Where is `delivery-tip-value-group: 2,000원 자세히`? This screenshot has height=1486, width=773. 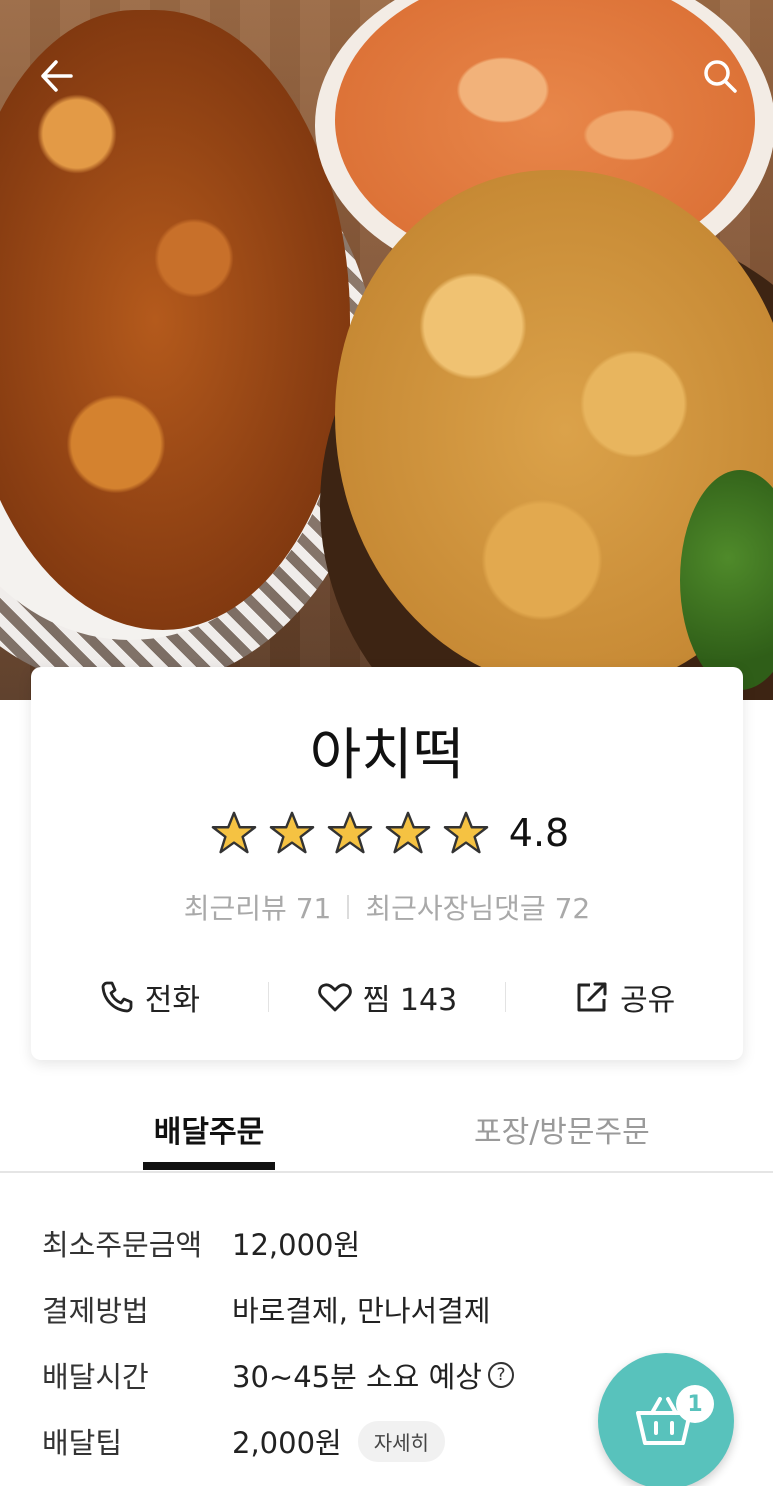 delivery-tip-value-group: 2,000원 자세히 is located at coordinates (338, 1441).